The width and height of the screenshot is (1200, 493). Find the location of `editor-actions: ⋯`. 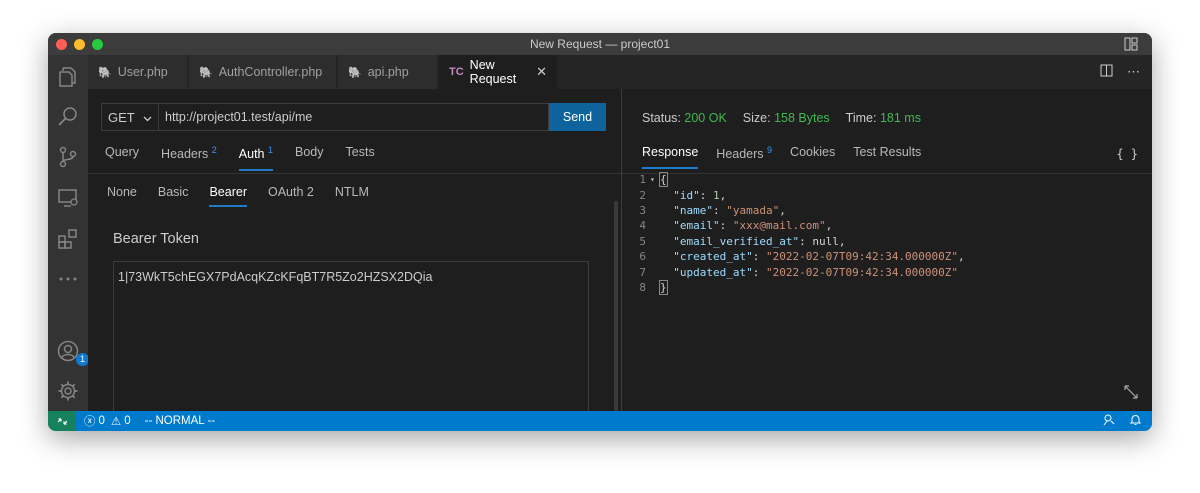

editor-actions: ⋯ is located at coordinates (1120, 72).